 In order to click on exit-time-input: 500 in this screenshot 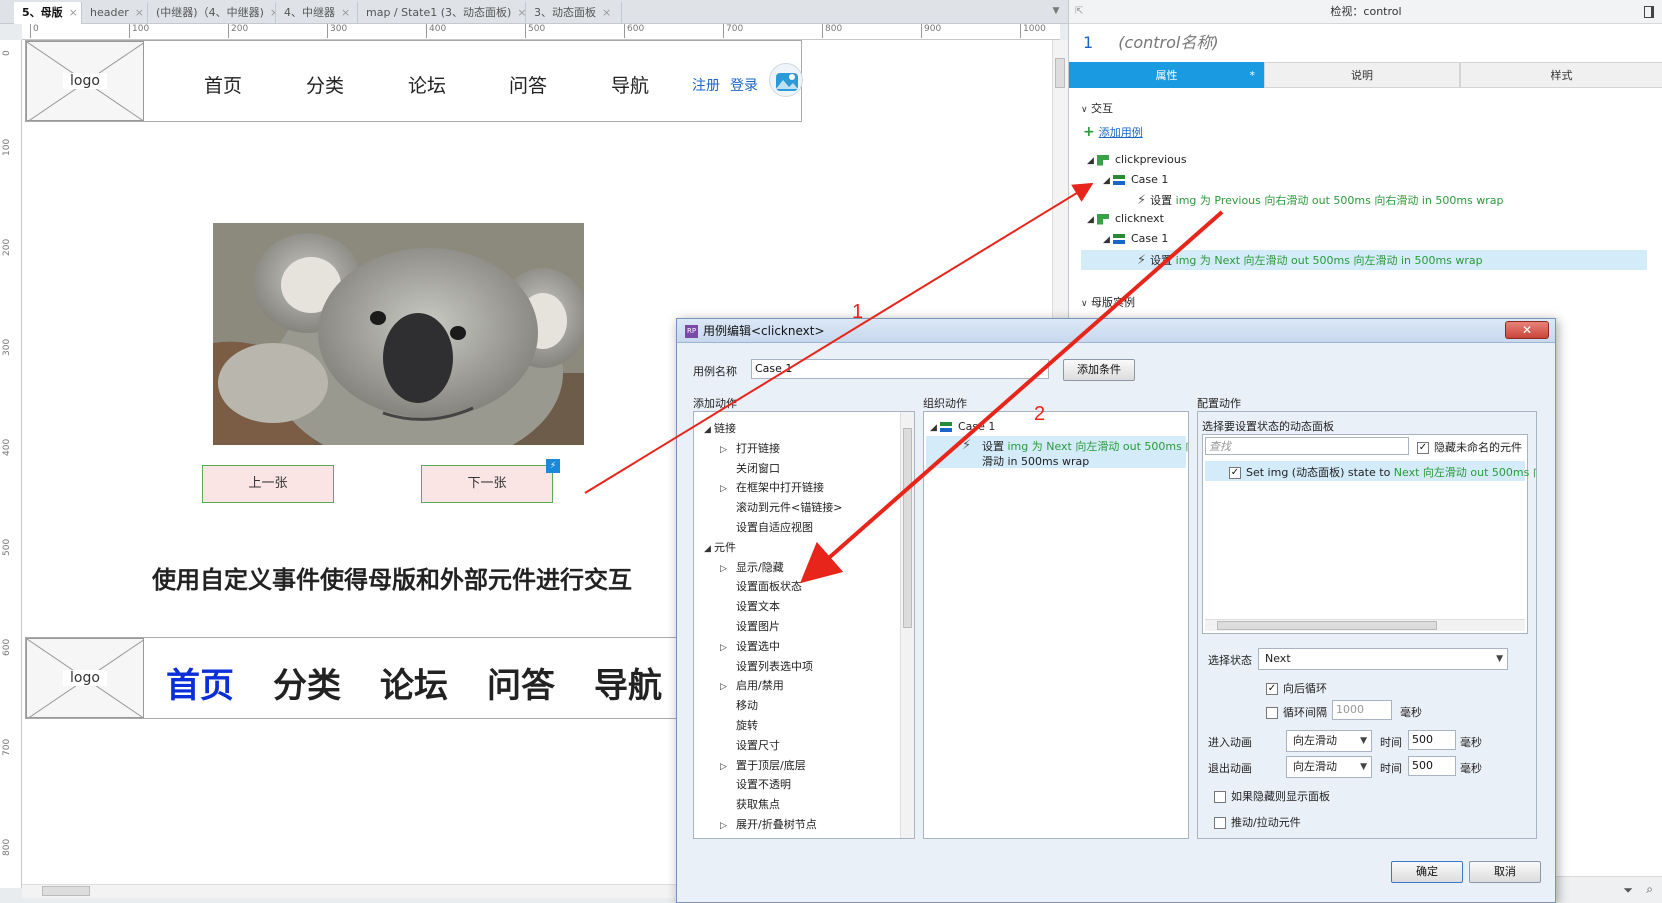, I will do `click(1432, 766)`.